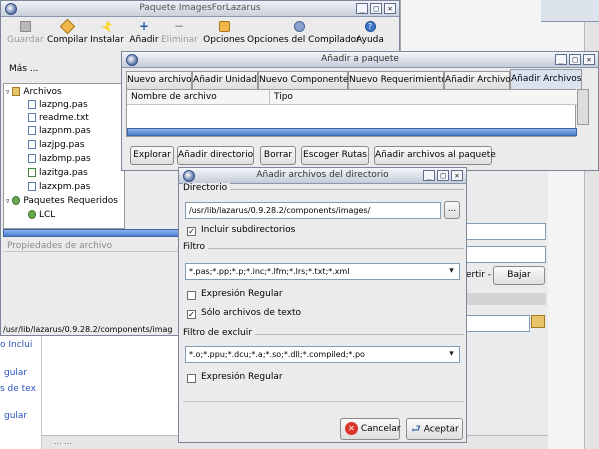 This screenshot has width=599, height=449. Describe the element at coordinates (538, 321) in the screenshot. I see `open-folder-icon` at that location.